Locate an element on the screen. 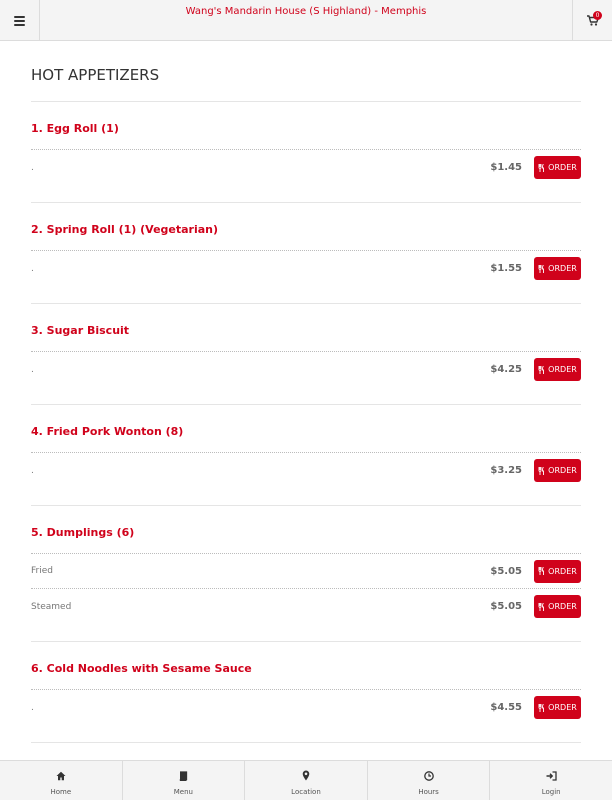  variant-row: Steamed $5.05 ORDER is located at coordinates (306, 606).